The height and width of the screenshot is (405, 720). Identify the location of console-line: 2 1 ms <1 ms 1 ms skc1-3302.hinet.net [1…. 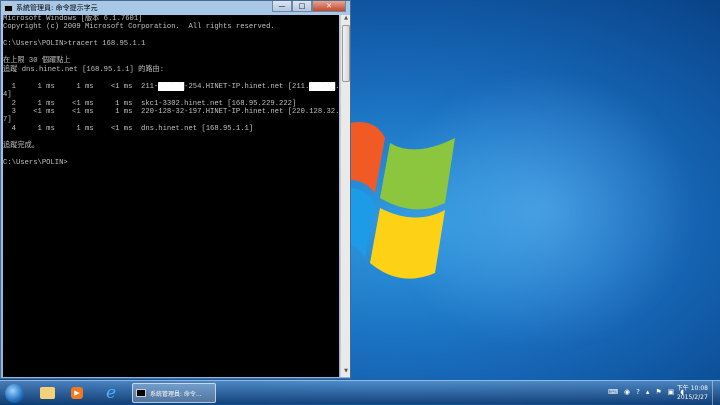
(171, 104).